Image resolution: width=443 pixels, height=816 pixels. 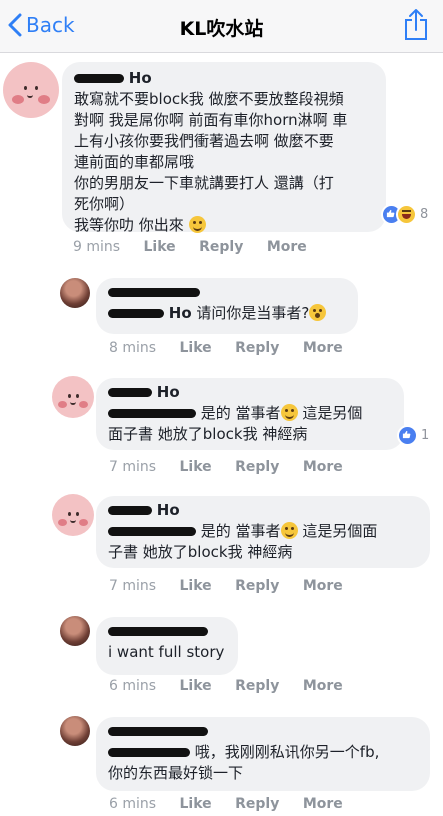 I want to click on comment-text: 请问你是当事者?, so click(x=253, y=313).